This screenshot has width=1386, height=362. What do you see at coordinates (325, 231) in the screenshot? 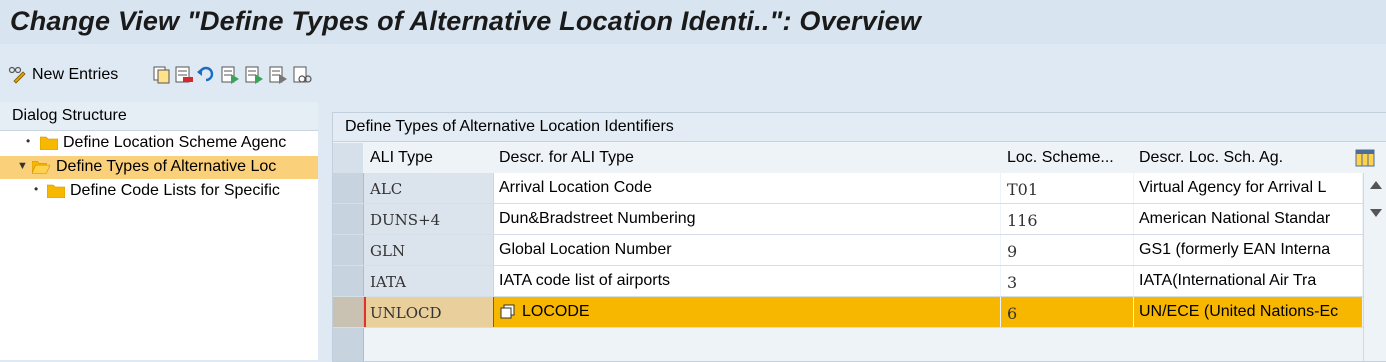
I see `splitter` at bounding box center [325, 231].